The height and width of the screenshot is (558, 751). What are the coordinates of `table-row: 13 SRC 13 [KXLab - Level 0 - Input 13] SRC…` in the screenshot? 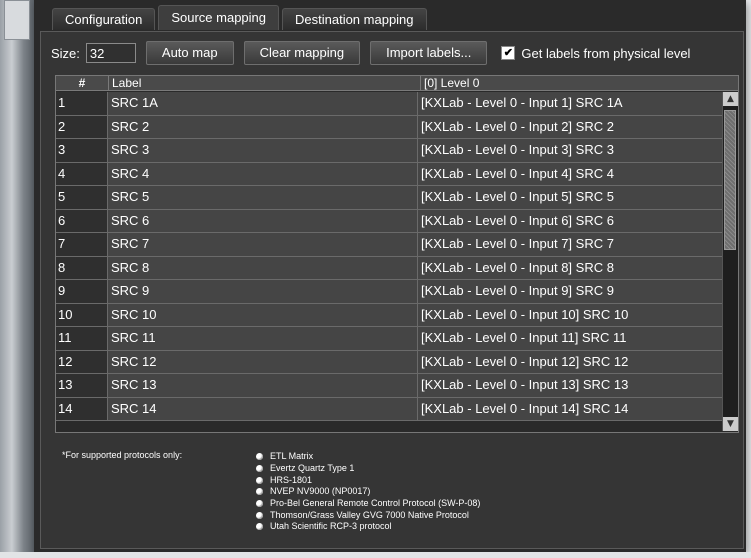 It's located at (389, 386).